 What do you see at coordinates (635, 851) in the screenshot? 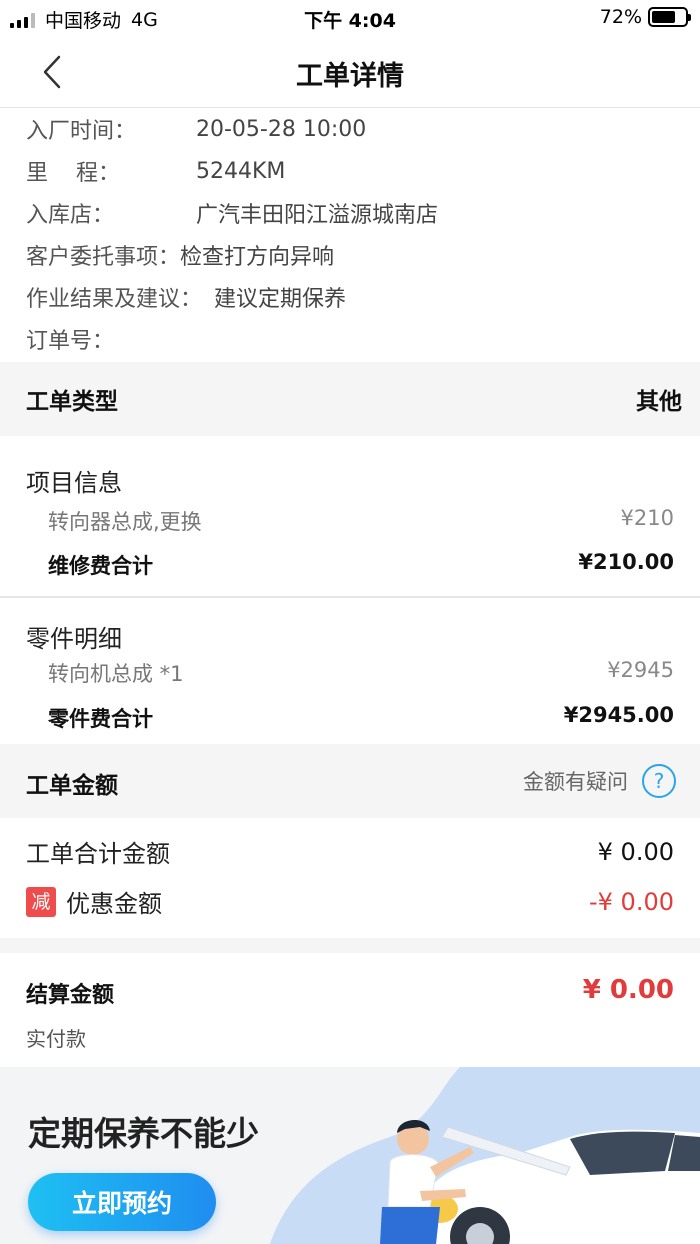
I see `order-total-value: ¥ 0.00` at bounding box center [635, 851].